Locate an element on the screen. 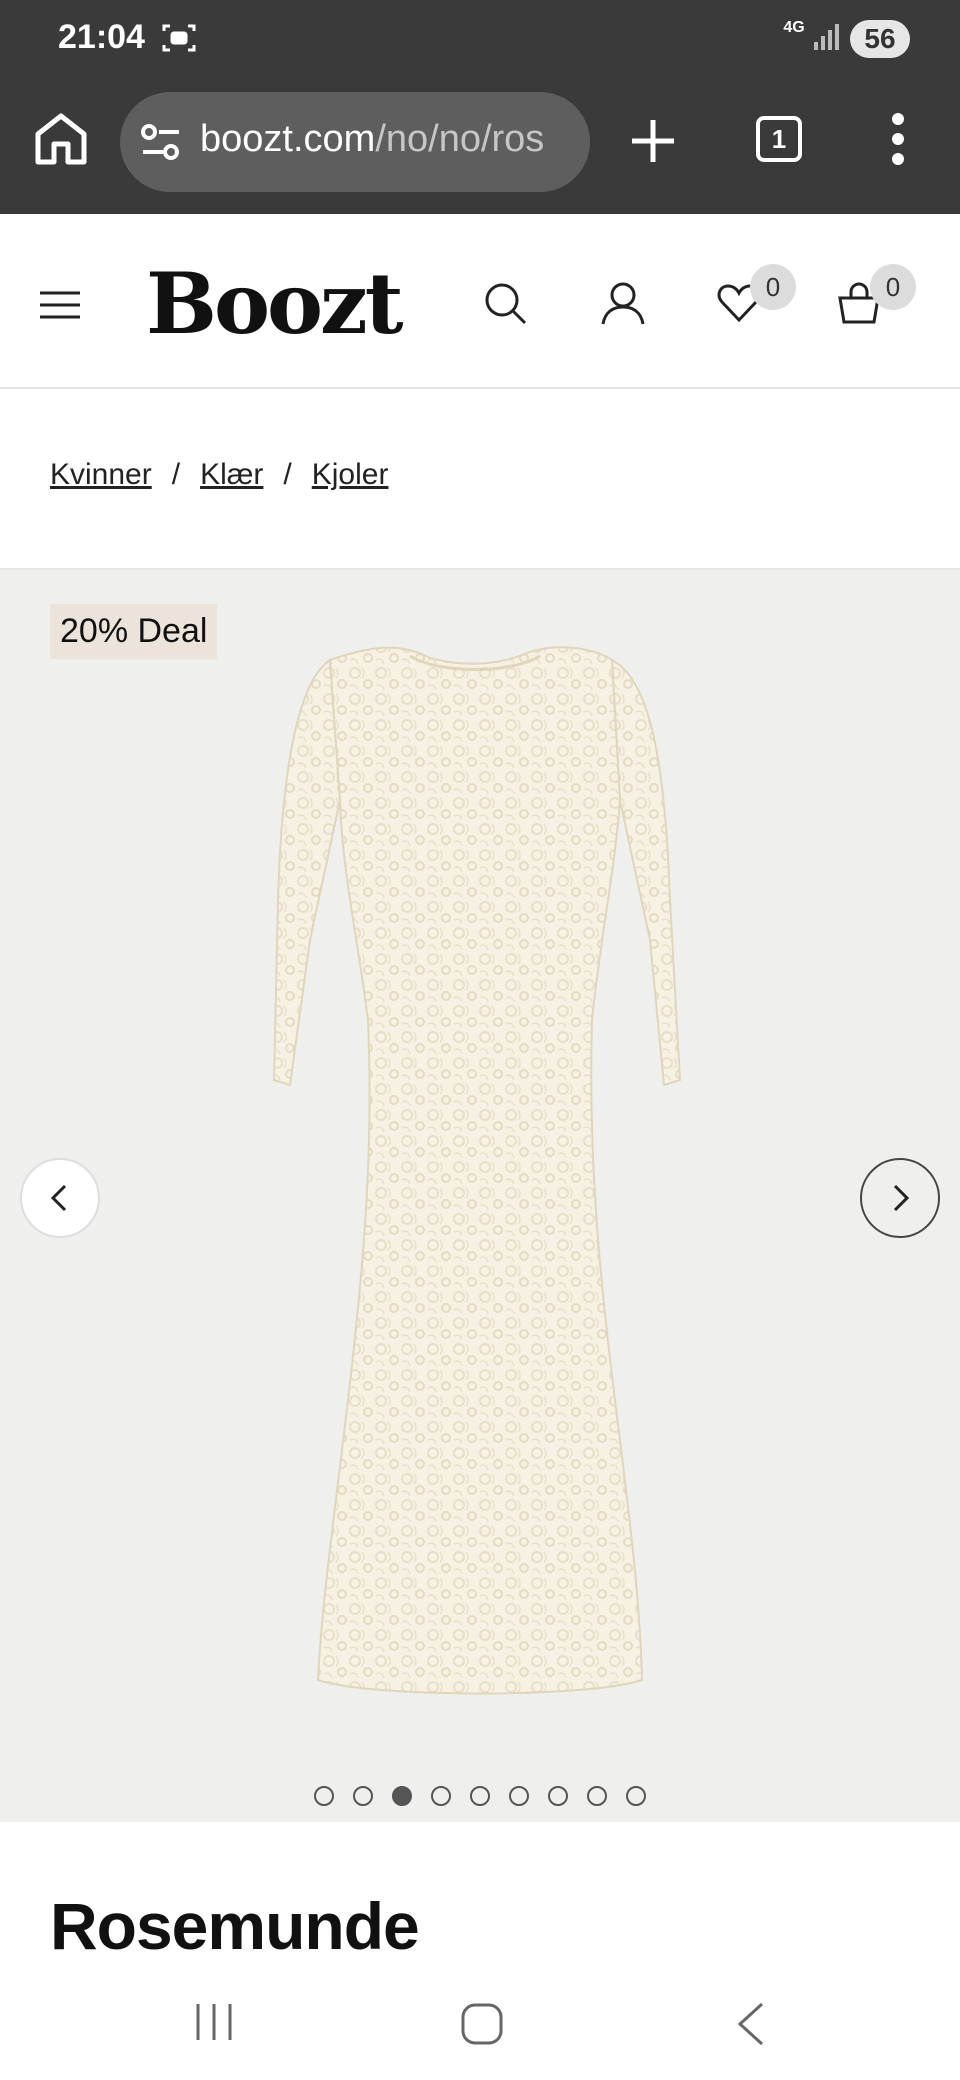  network-type: 4G is located at coordinates (794, 27).